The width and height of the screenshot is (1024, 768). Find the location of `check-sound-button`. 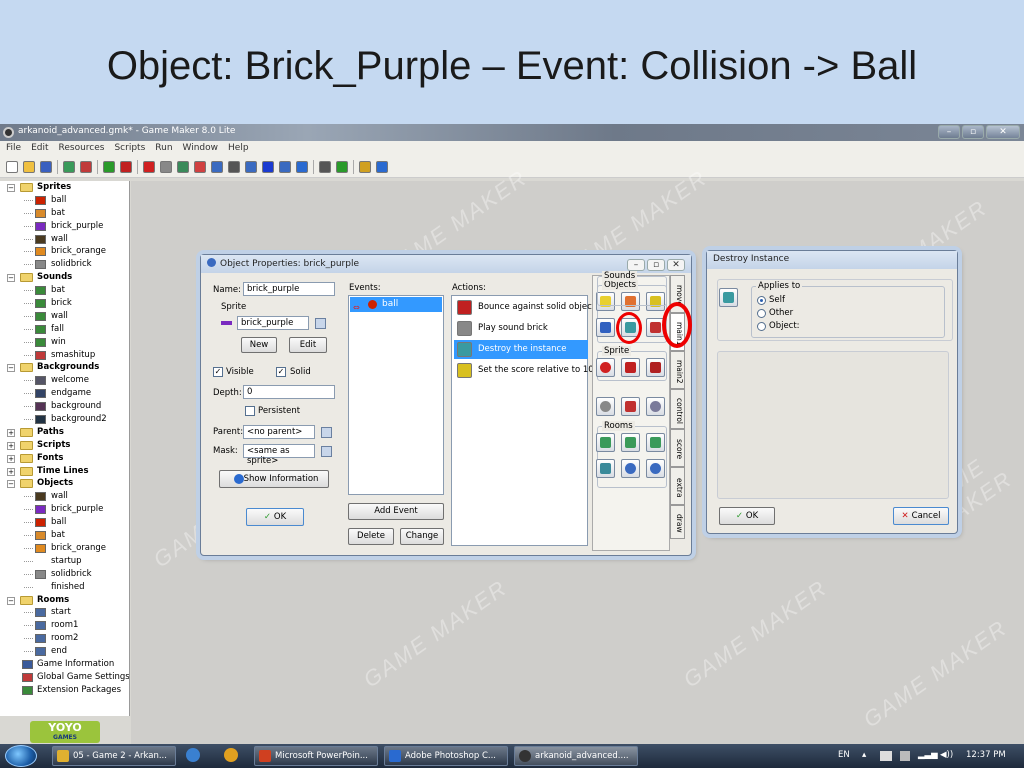

check-sound-button is located at coordinates (655, 406).